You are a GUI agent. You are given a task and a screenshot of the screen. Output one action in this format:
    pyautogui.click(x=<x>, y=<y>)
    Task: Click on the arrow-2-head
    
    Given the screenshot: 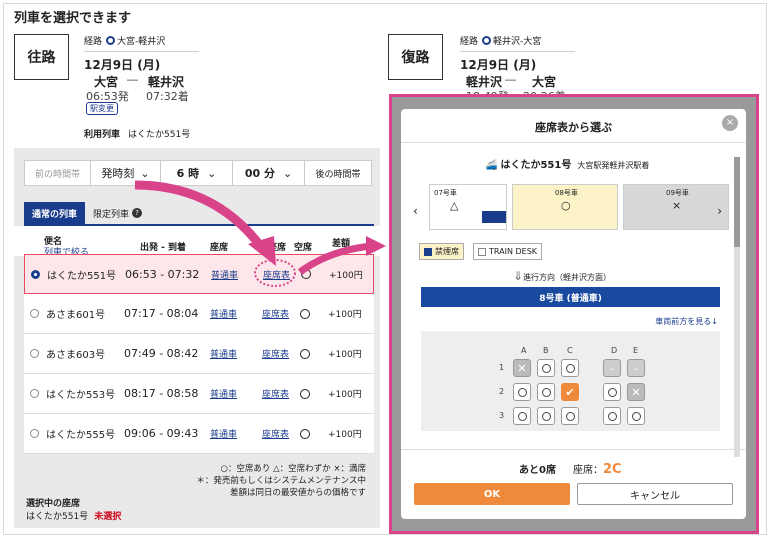 What is the action you would take?
    pyautogui.click(x=376, y=246)
    